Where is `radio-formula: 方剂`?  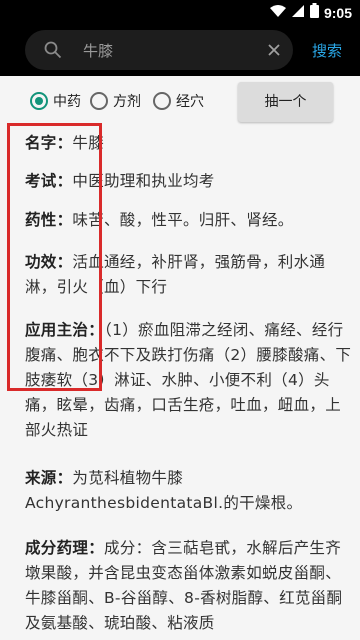
radio-formula: 方剂 is located at coordinates (115, 101).